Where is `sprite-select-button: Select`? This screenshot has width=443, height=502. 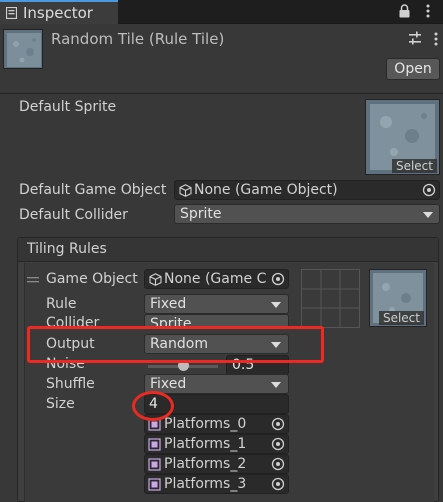 sprite-select-button: Select is located at coordinates (414, 166).